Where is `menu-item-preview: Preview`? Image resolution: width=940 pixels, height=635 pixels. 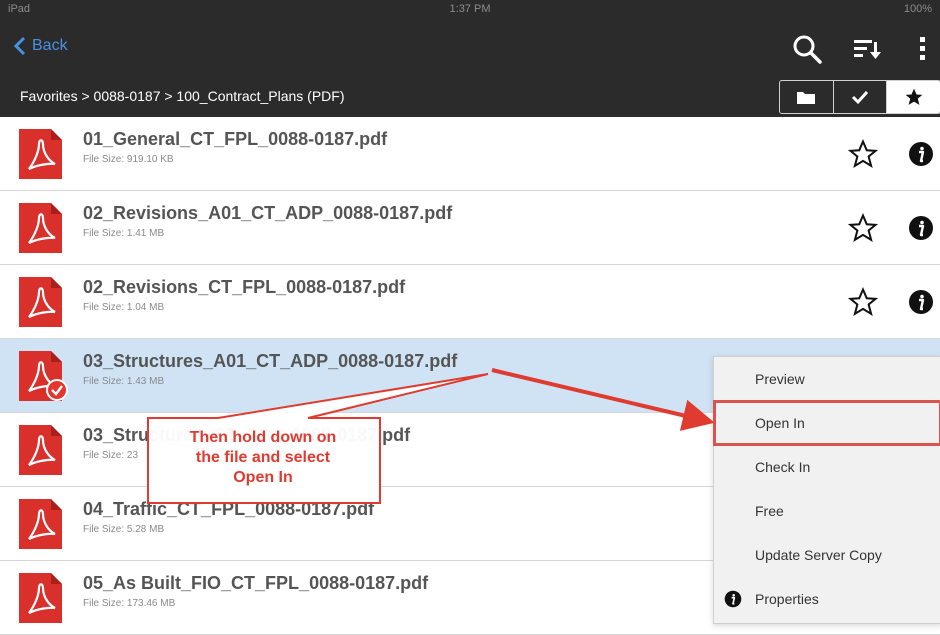
menu-item-preview: Preview is located at coordinates (827, 379).